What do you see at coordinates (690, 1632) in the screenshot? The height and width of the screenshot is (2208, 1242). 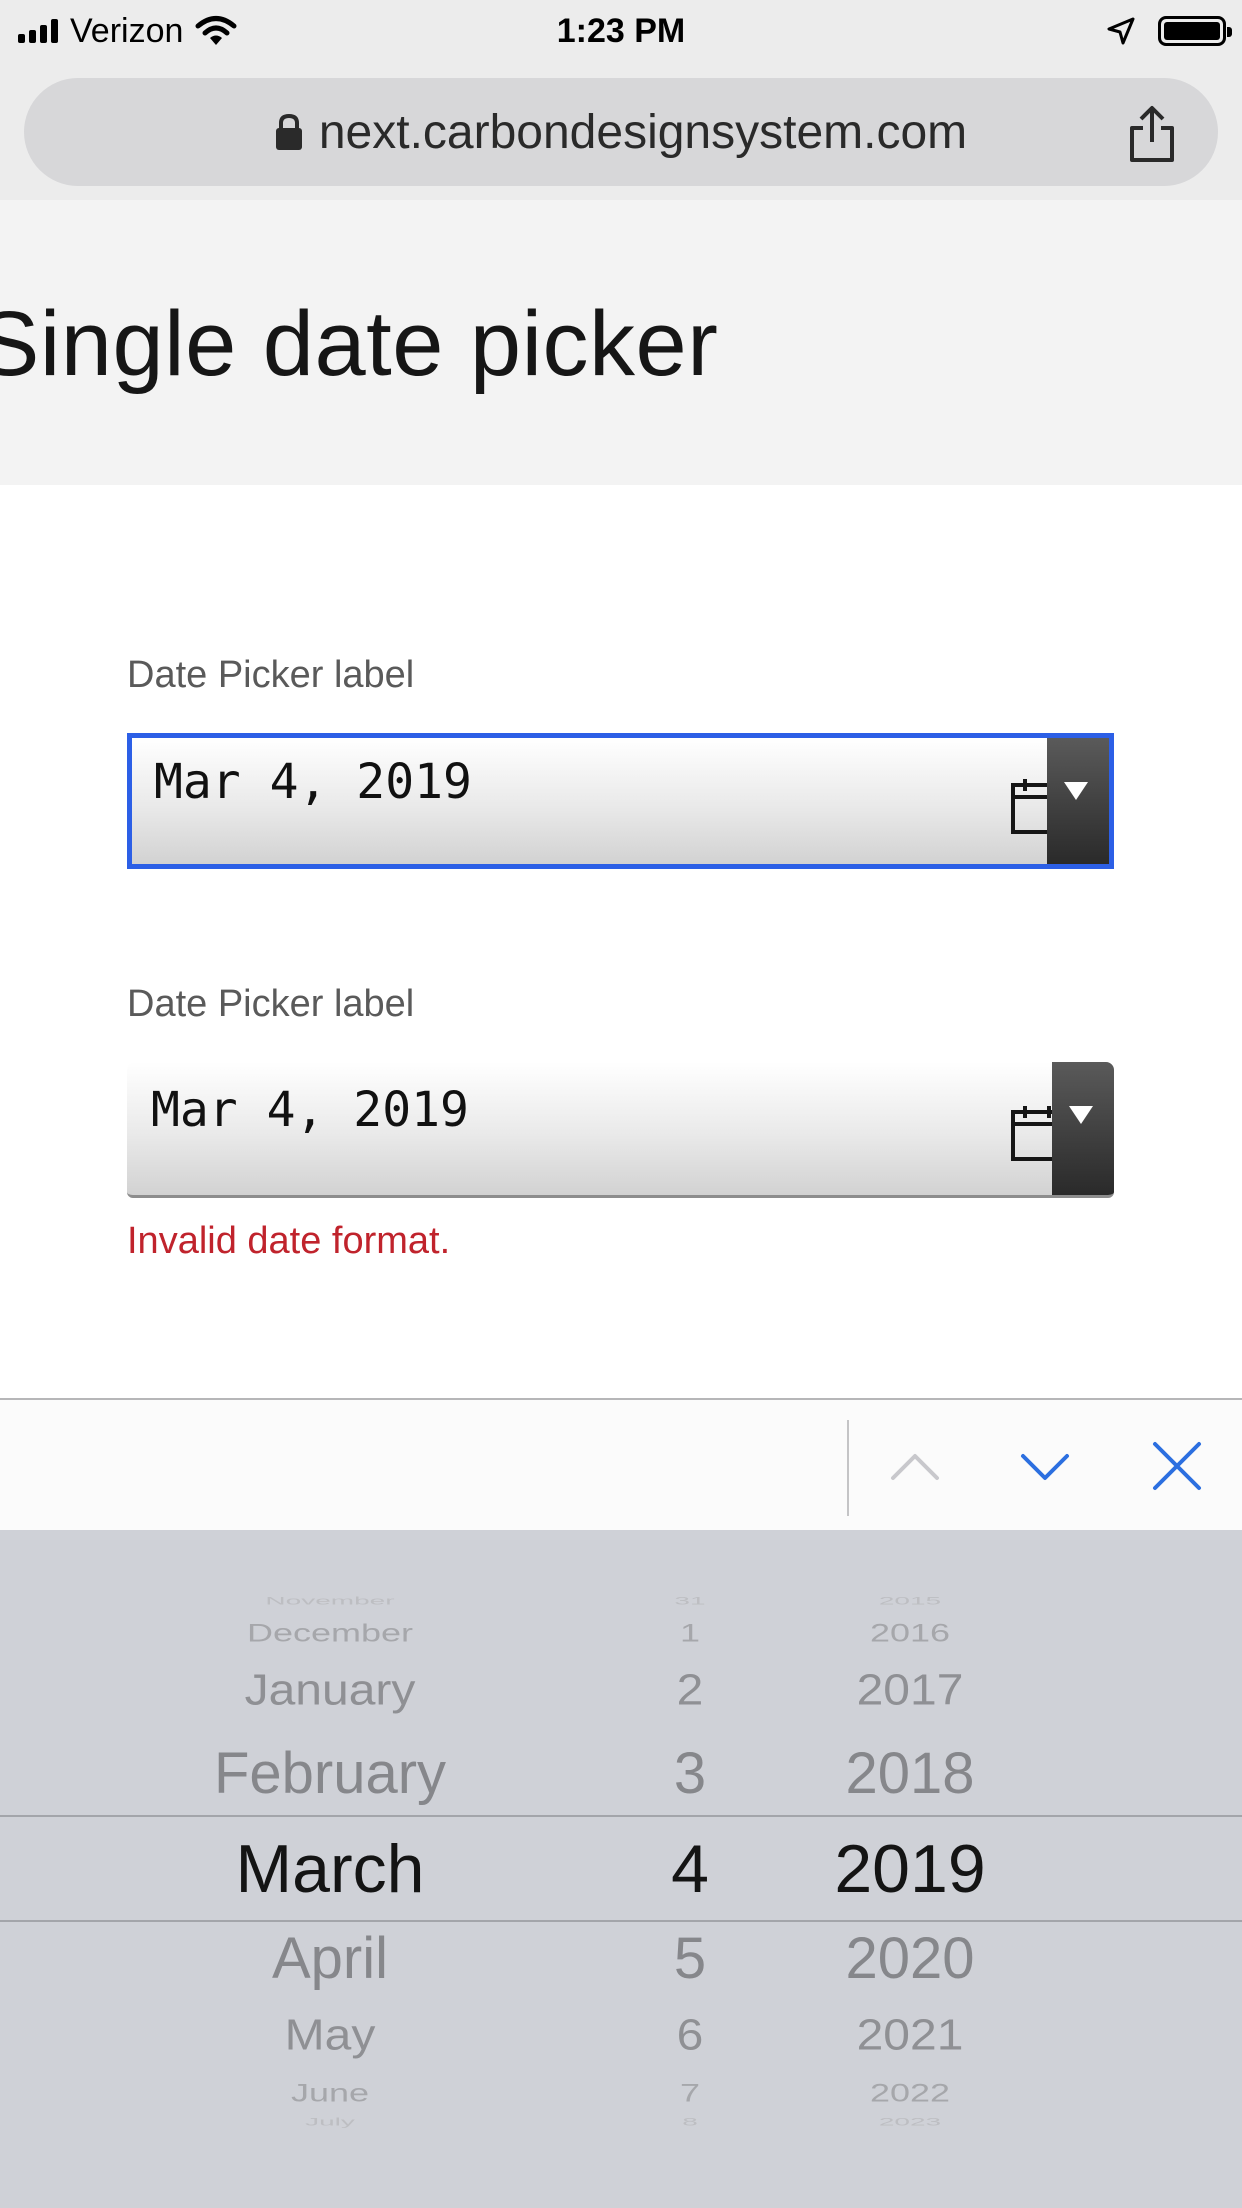 I see `day-option: 1` at bounding box center [690, 1632].